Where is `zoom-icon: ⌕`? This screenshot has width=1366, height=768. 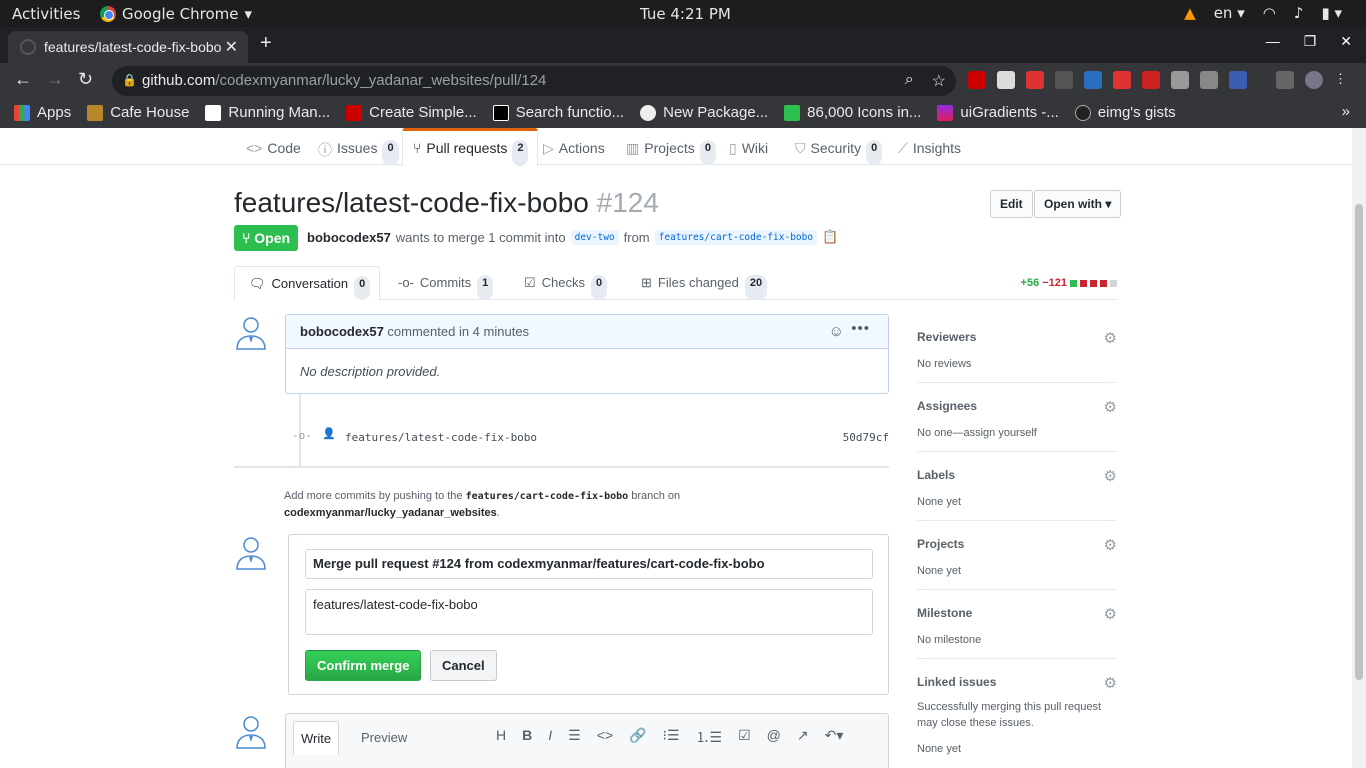
zoom-icon: ⌕ is located at coordinates (909, 81).